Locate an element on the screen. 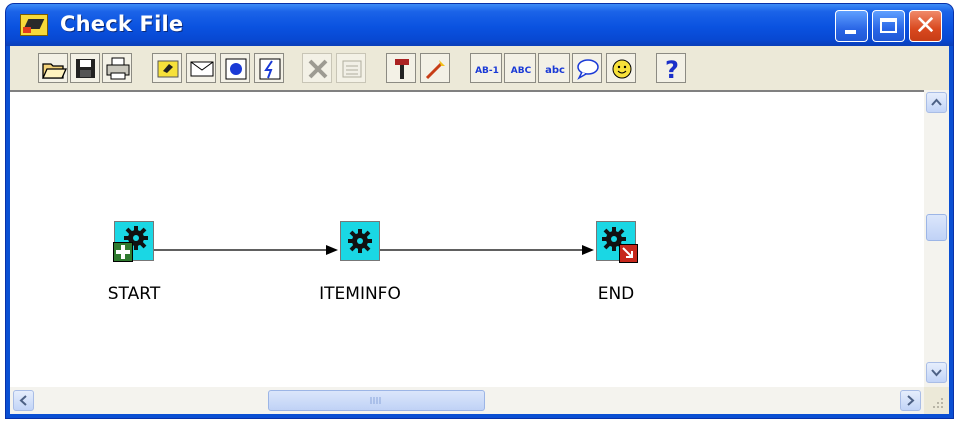  print-button is located at coordinates (117, 68).